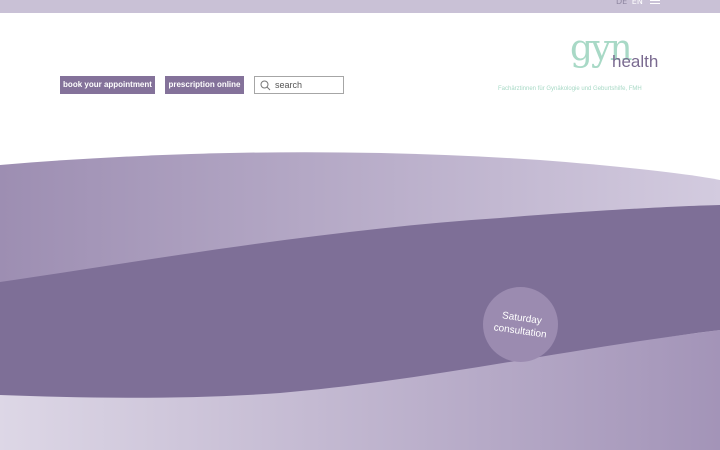  I want to click on prescription-online-button: prescription online, so click(204, 85).